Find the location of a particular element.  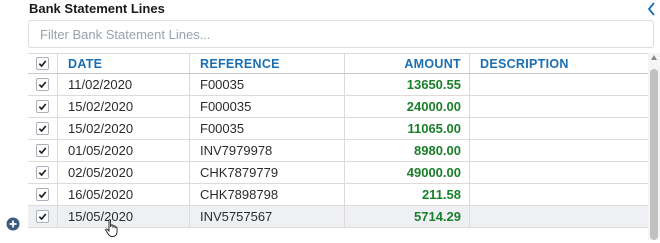

cell-reference: CHK7879779 is located at coordinates (267, 172).